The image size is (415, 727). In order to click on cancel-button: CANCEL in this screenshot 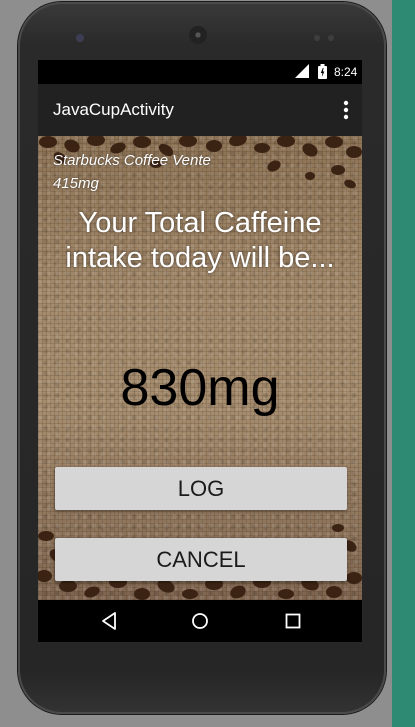, I will do `click(201, 559)`.